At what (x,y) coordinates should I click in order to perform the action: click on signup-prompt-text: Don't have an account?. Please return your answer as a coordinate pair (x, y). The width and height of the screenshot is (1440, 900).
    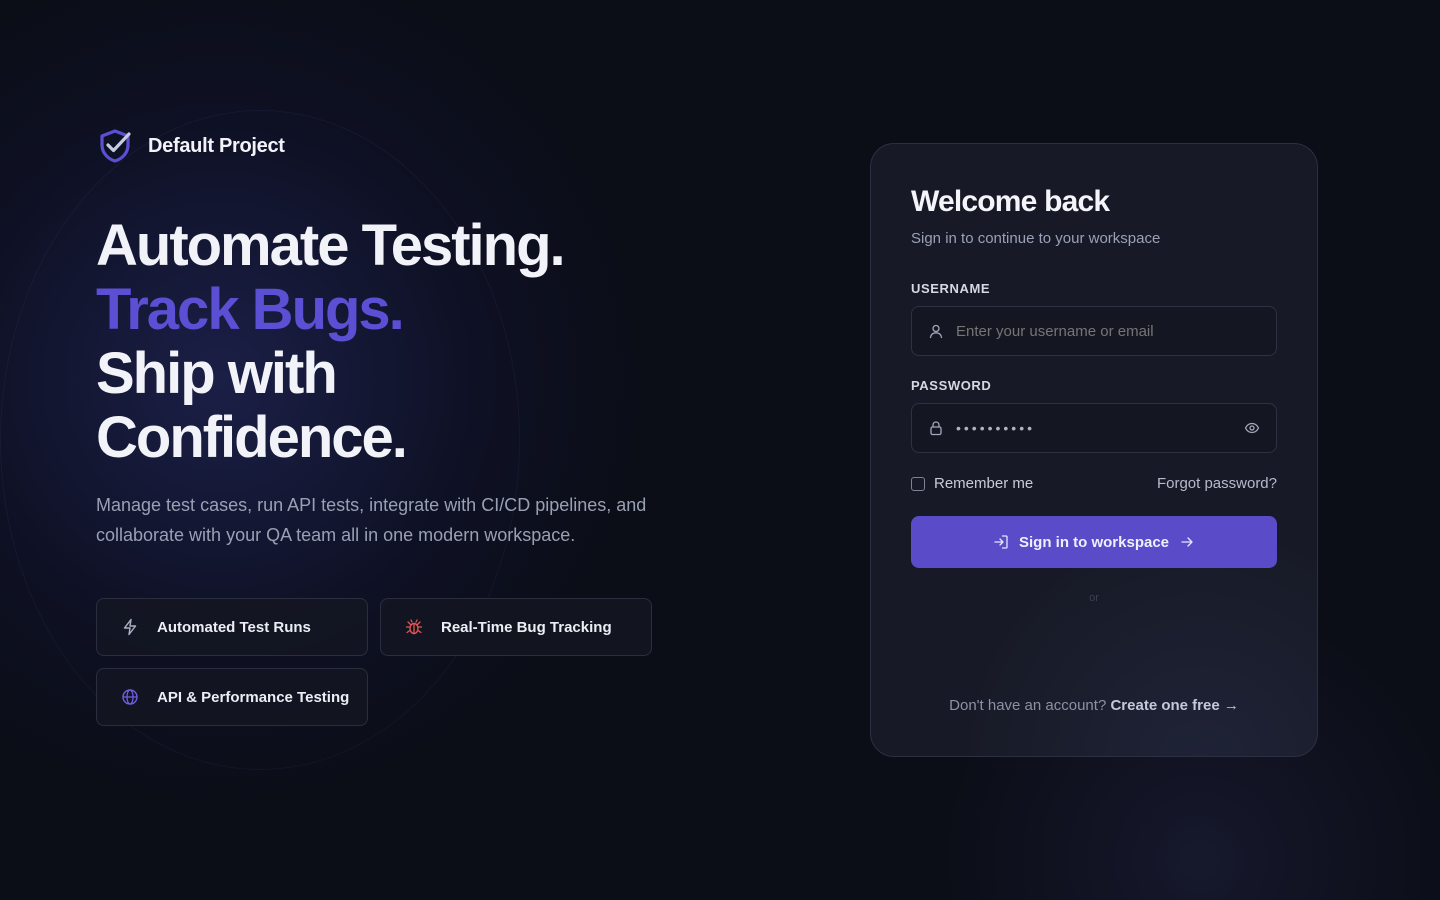
    Looking at the image, I should click on (1028, 705).